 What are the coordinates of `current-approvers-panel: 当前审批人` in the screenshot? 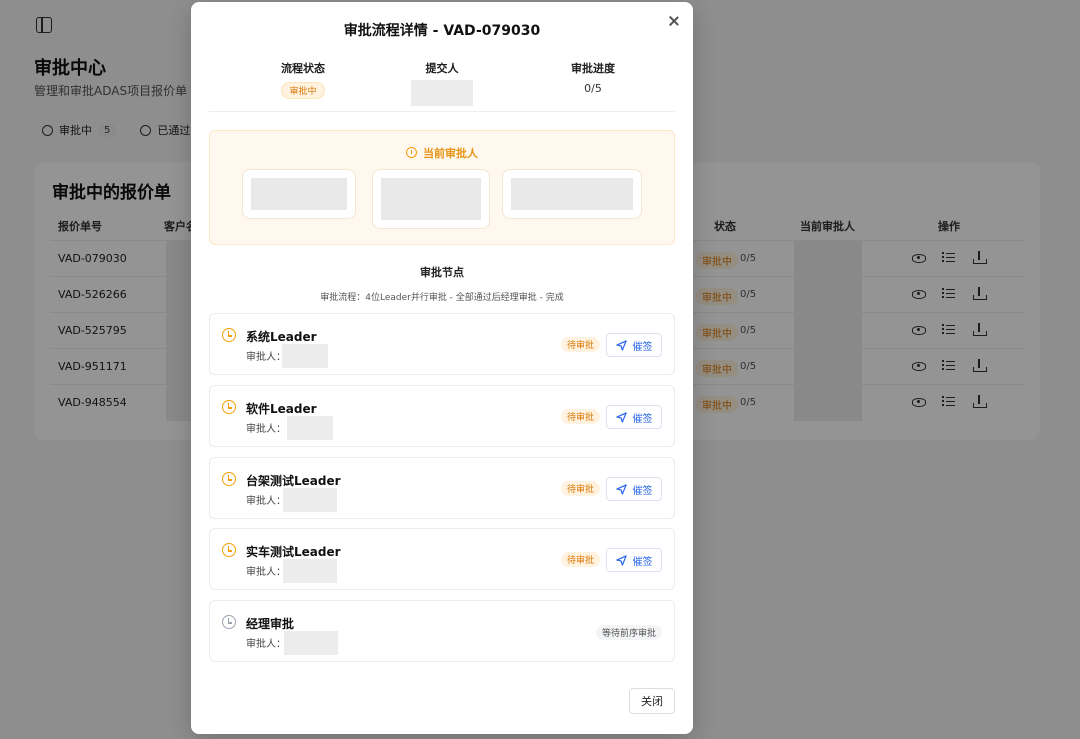 It's located at (442, 187).